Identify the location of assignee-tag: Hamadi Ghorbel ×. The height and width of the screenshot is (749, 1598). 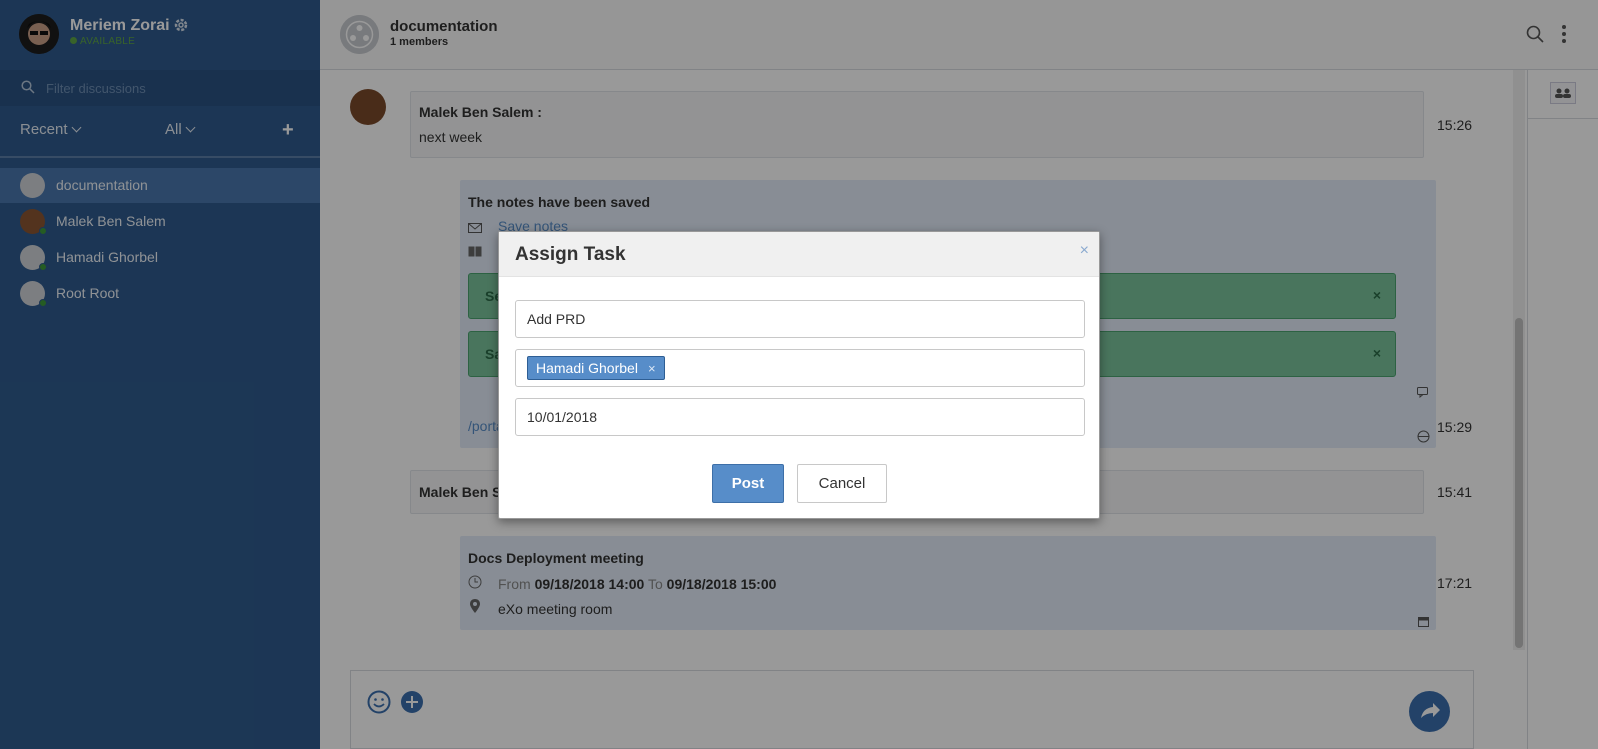
(596, 368).